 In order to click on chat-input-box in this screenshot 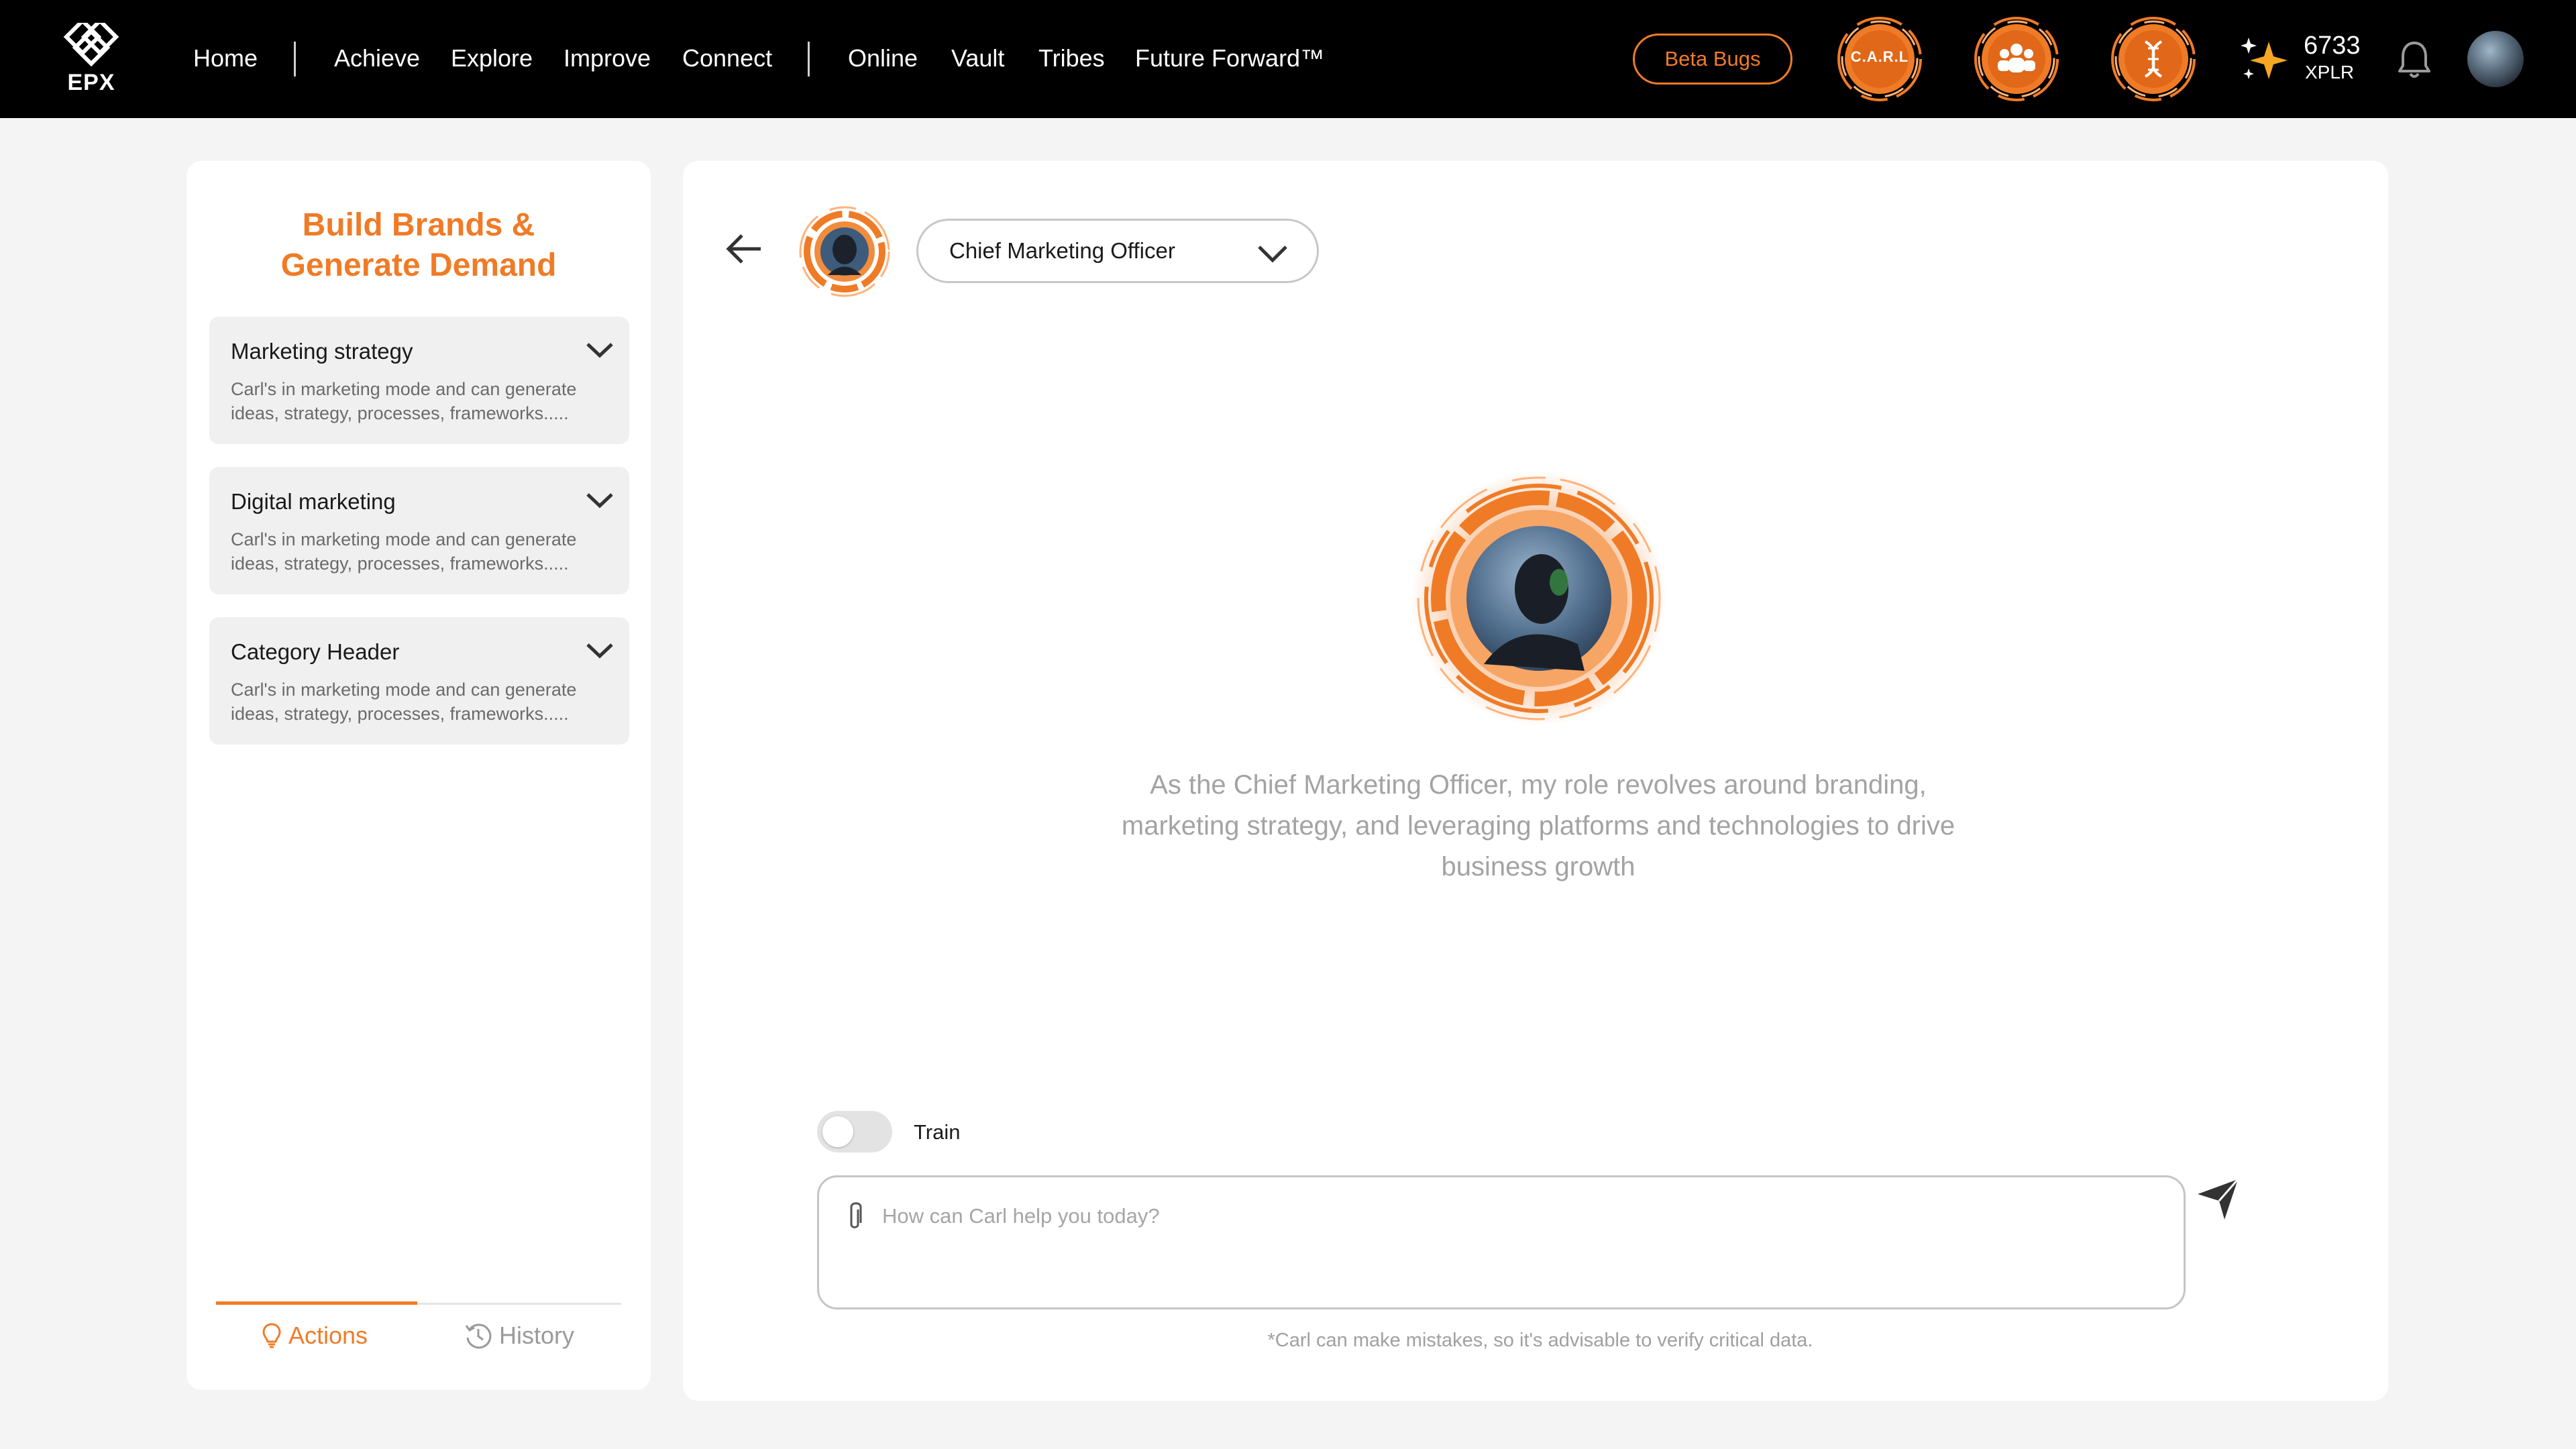, I will do `click(1501, 1242)`.